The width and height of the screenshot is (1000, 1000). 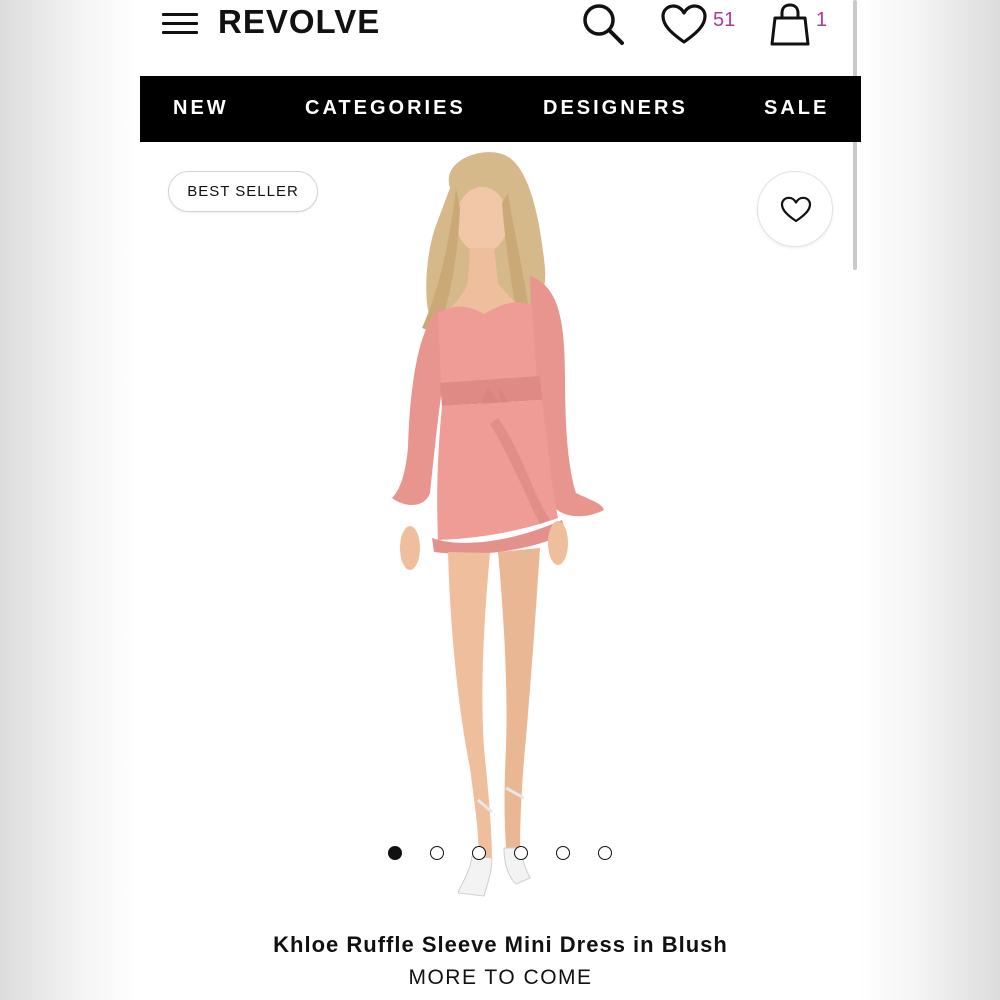 What do you see at coordinates (385, 108) in the screenshot?
I see `nav-item-categories: CATEGORIES` at bounding box center [385, 108].